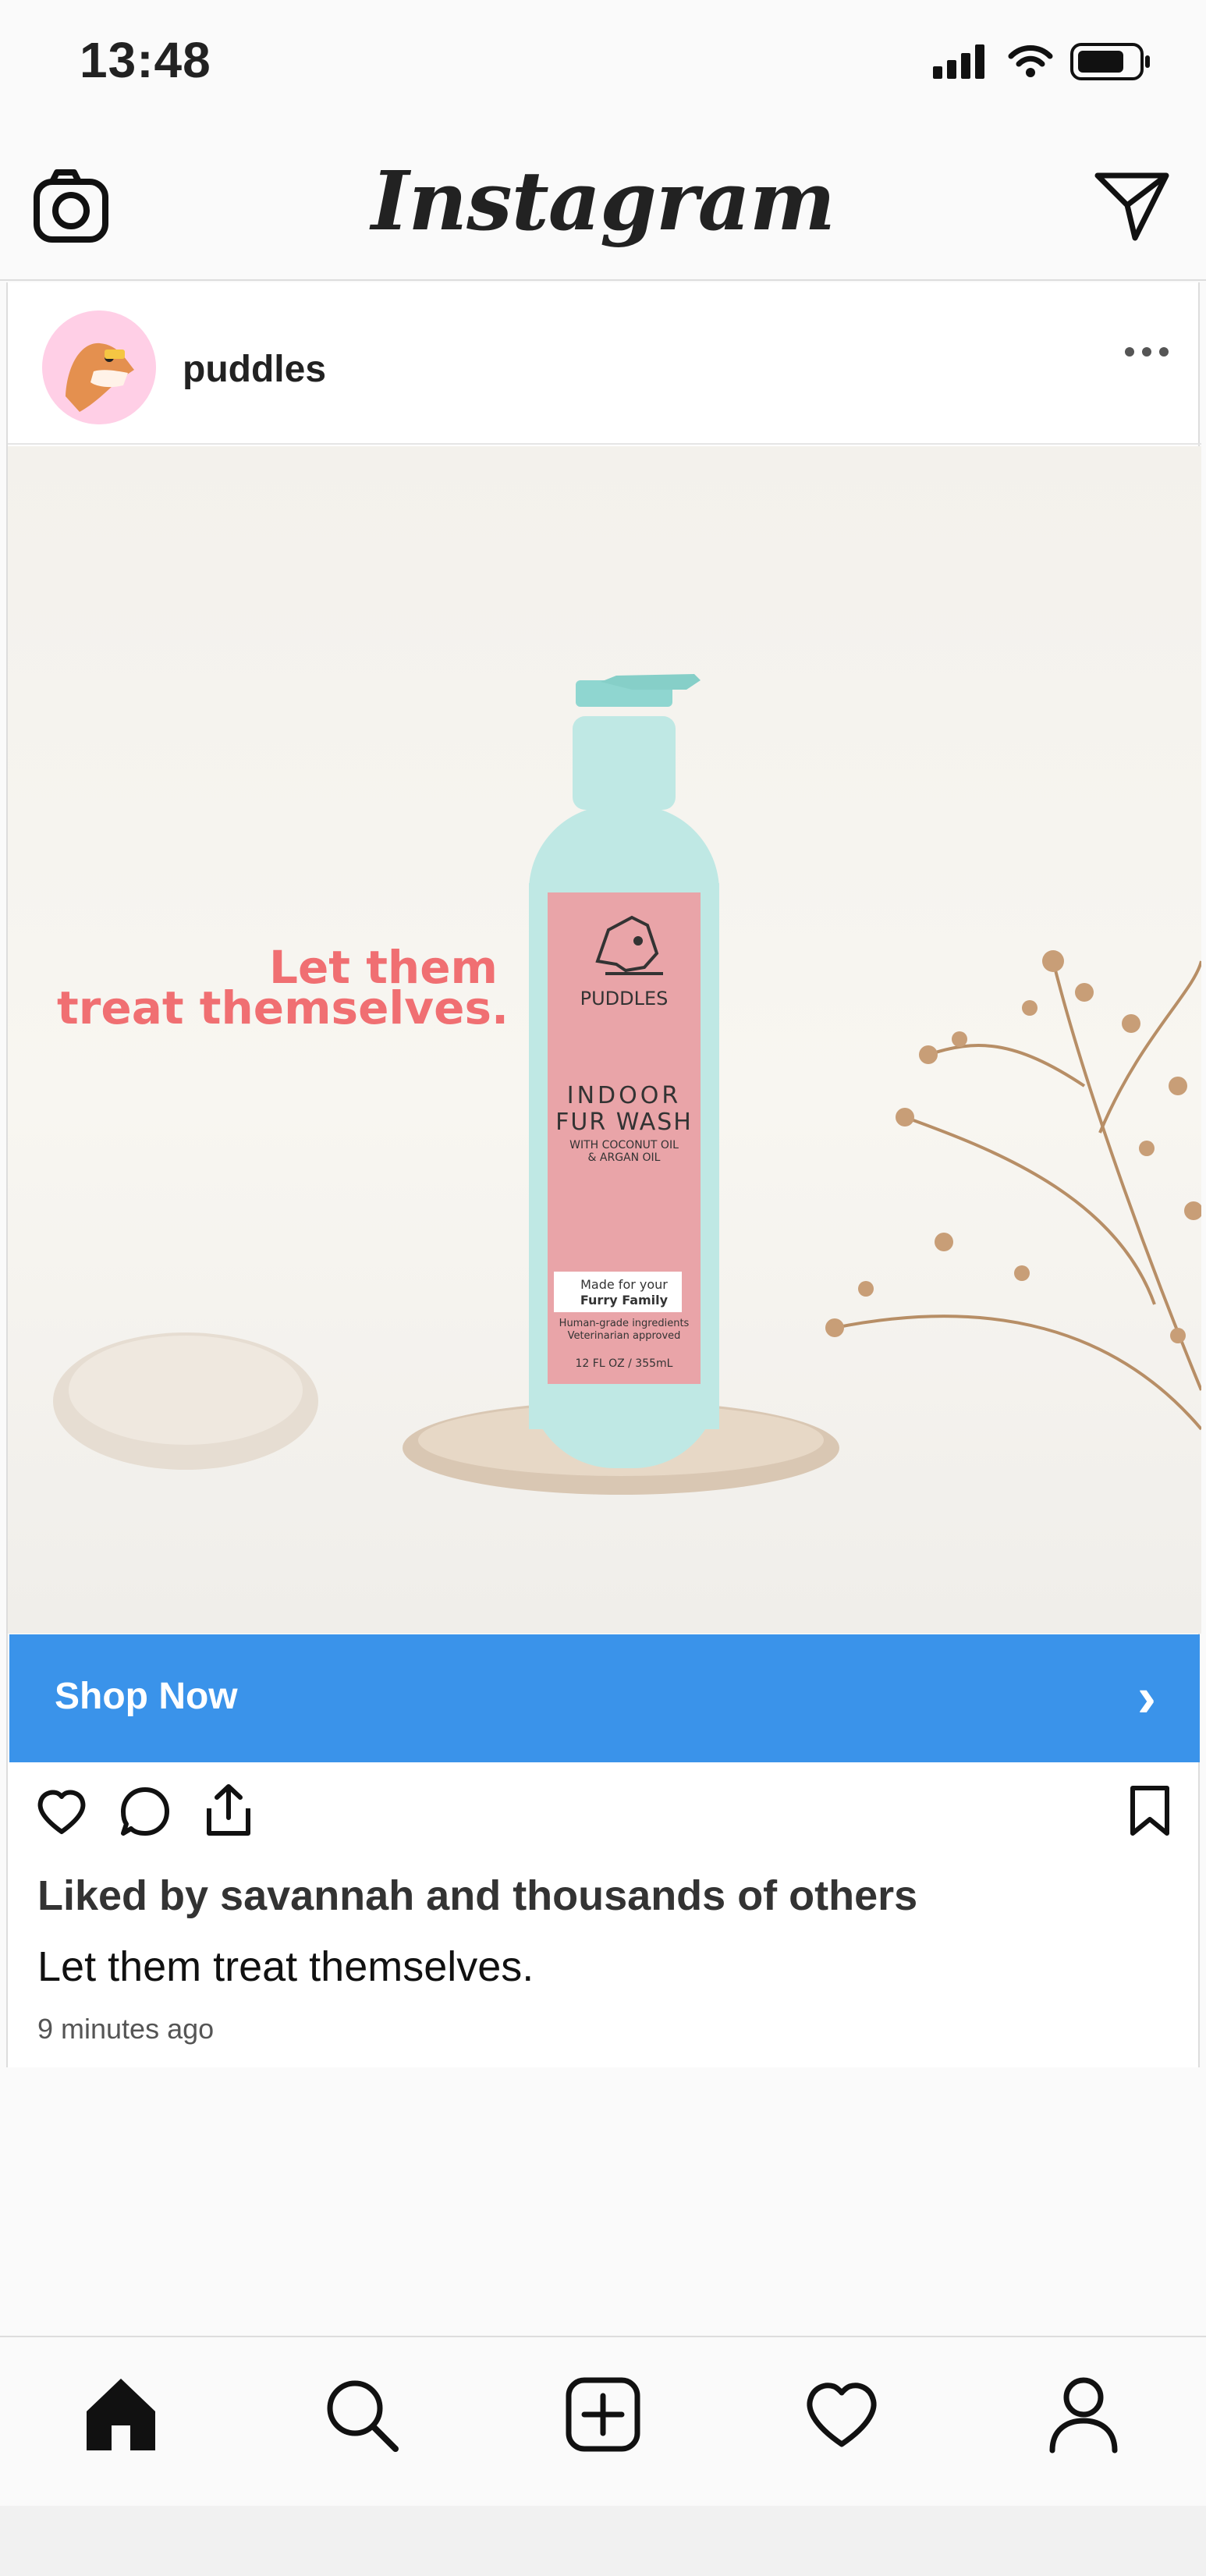 This screenshot has height=2576, width=1206. Describe the element at coordinates (1146, 1697) in the screenshot. I see `chevron-right-icon: ›` at that location.